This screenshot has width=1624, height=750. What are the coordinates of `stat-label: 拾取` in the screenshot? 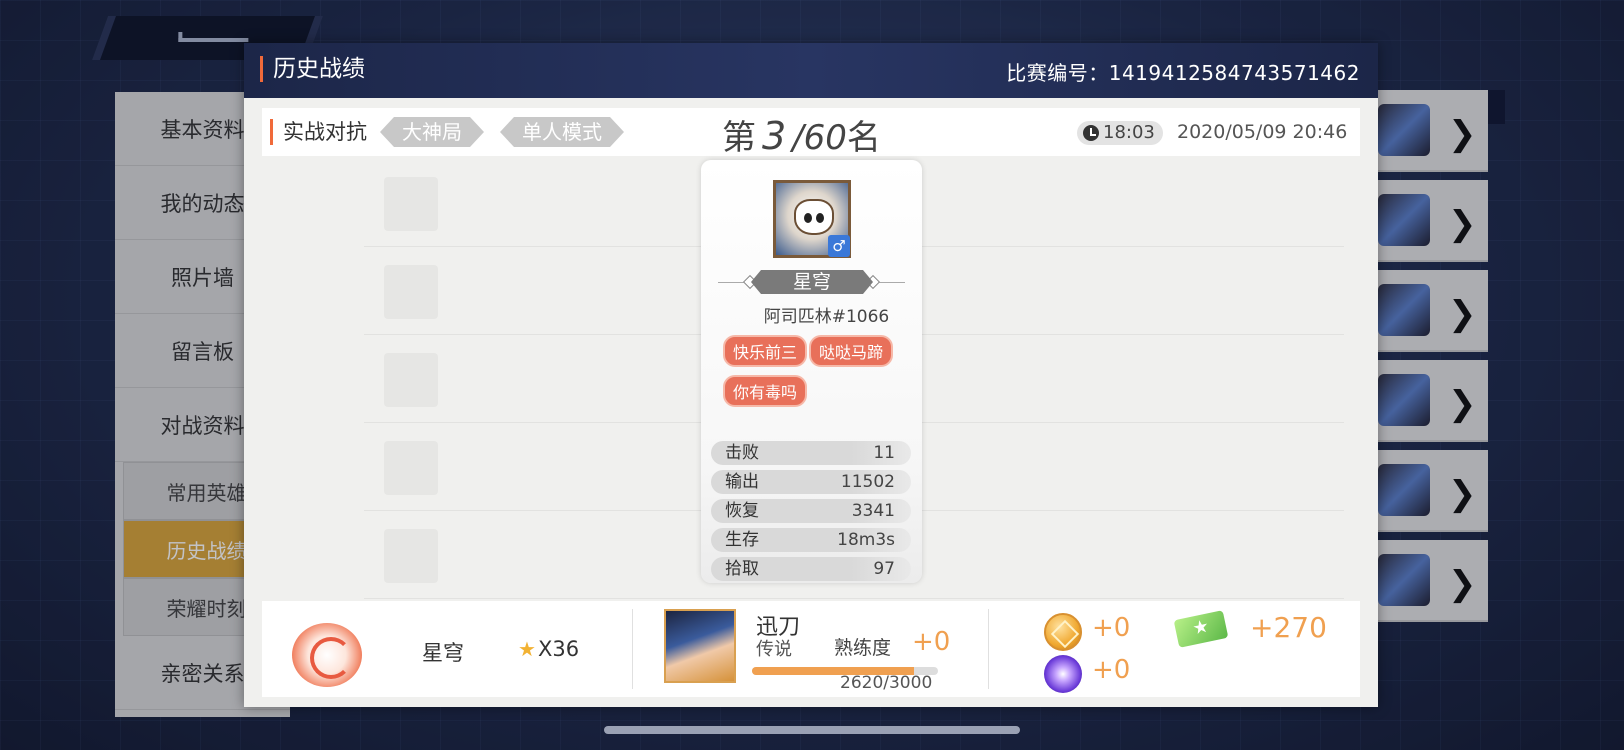 It's located at (742, 569).